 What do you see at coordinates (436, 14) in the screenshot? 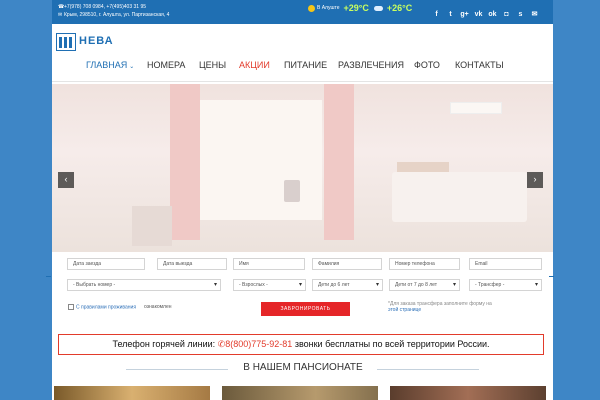
I see `facebook-icon: f` at bounding box center [436, 14].